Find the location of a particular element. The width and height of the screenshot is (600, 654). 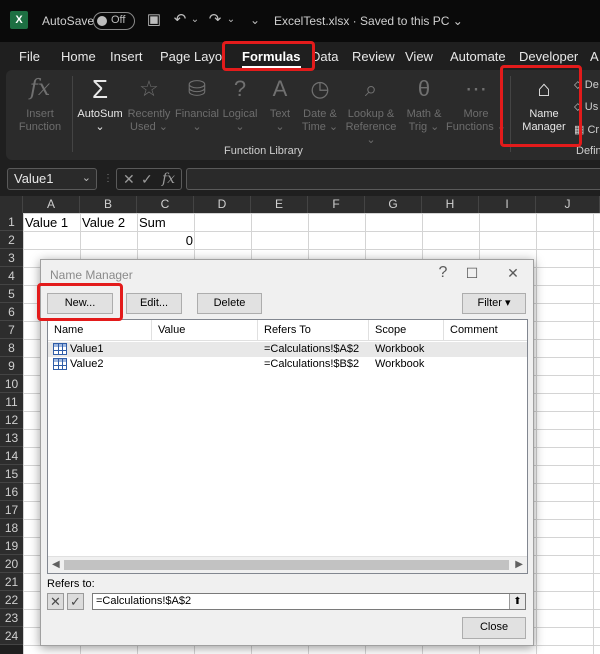

column-header: I is located at coordinates (507, 204).